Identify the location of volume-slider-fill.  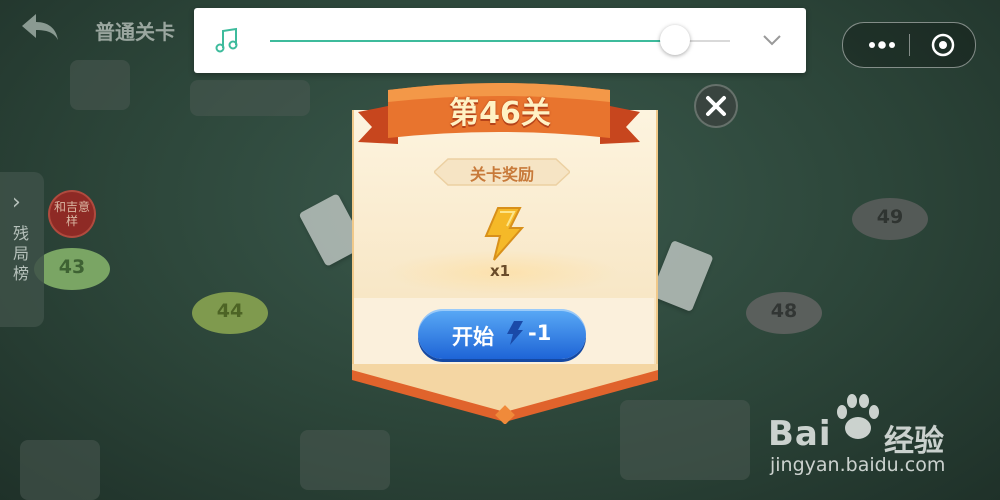
(472, 41).